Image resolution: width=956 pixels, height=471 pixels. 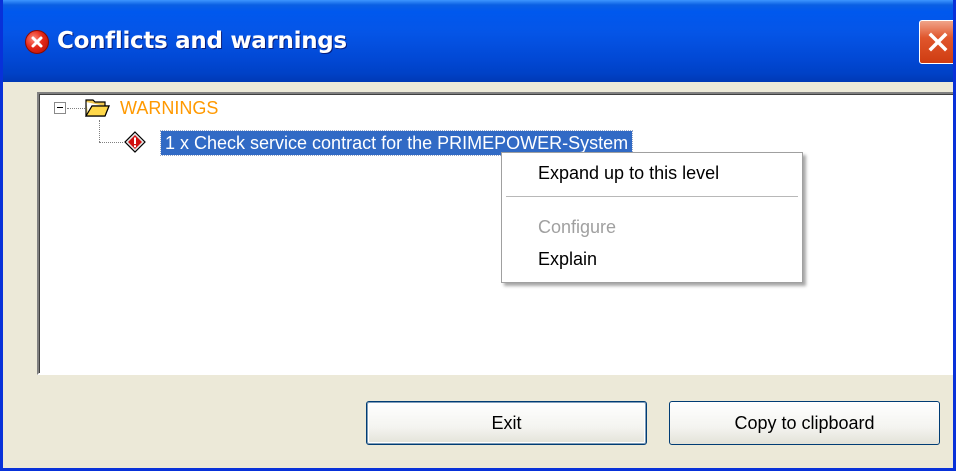 What do you see at coordinates (804, 423) in the screenshot?
I see `copy-to-clipboard-button: Copy to clipboard` at bounding box center [804, 423].